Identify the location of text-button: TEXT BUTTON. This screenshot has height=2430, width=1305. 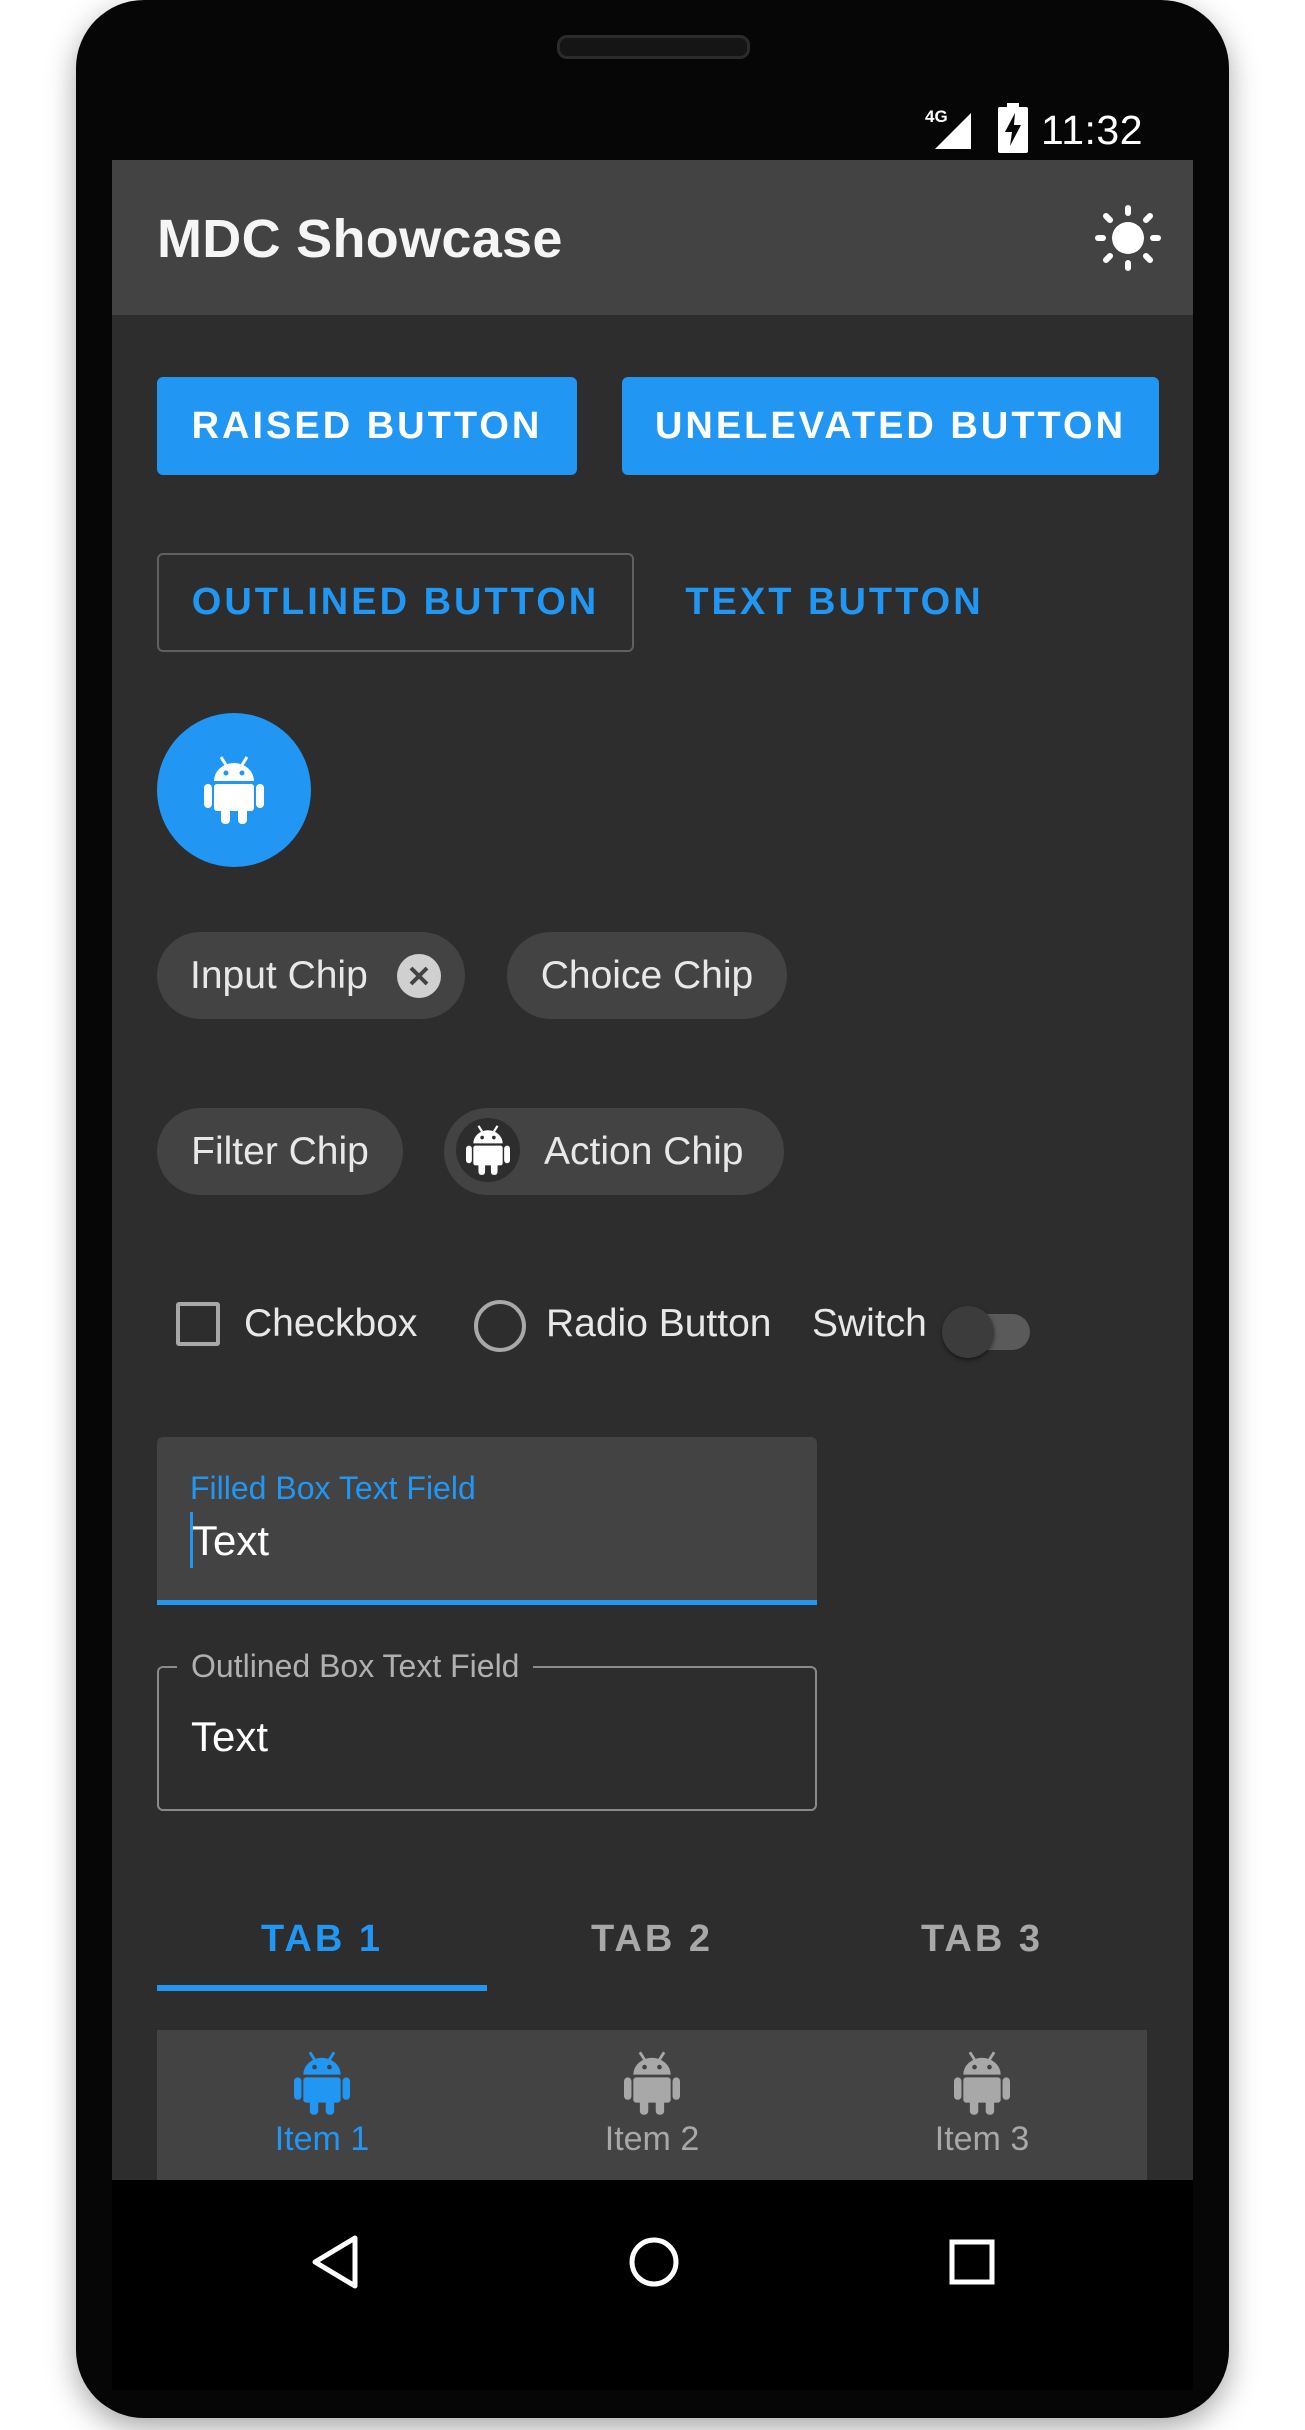
(834, 602).